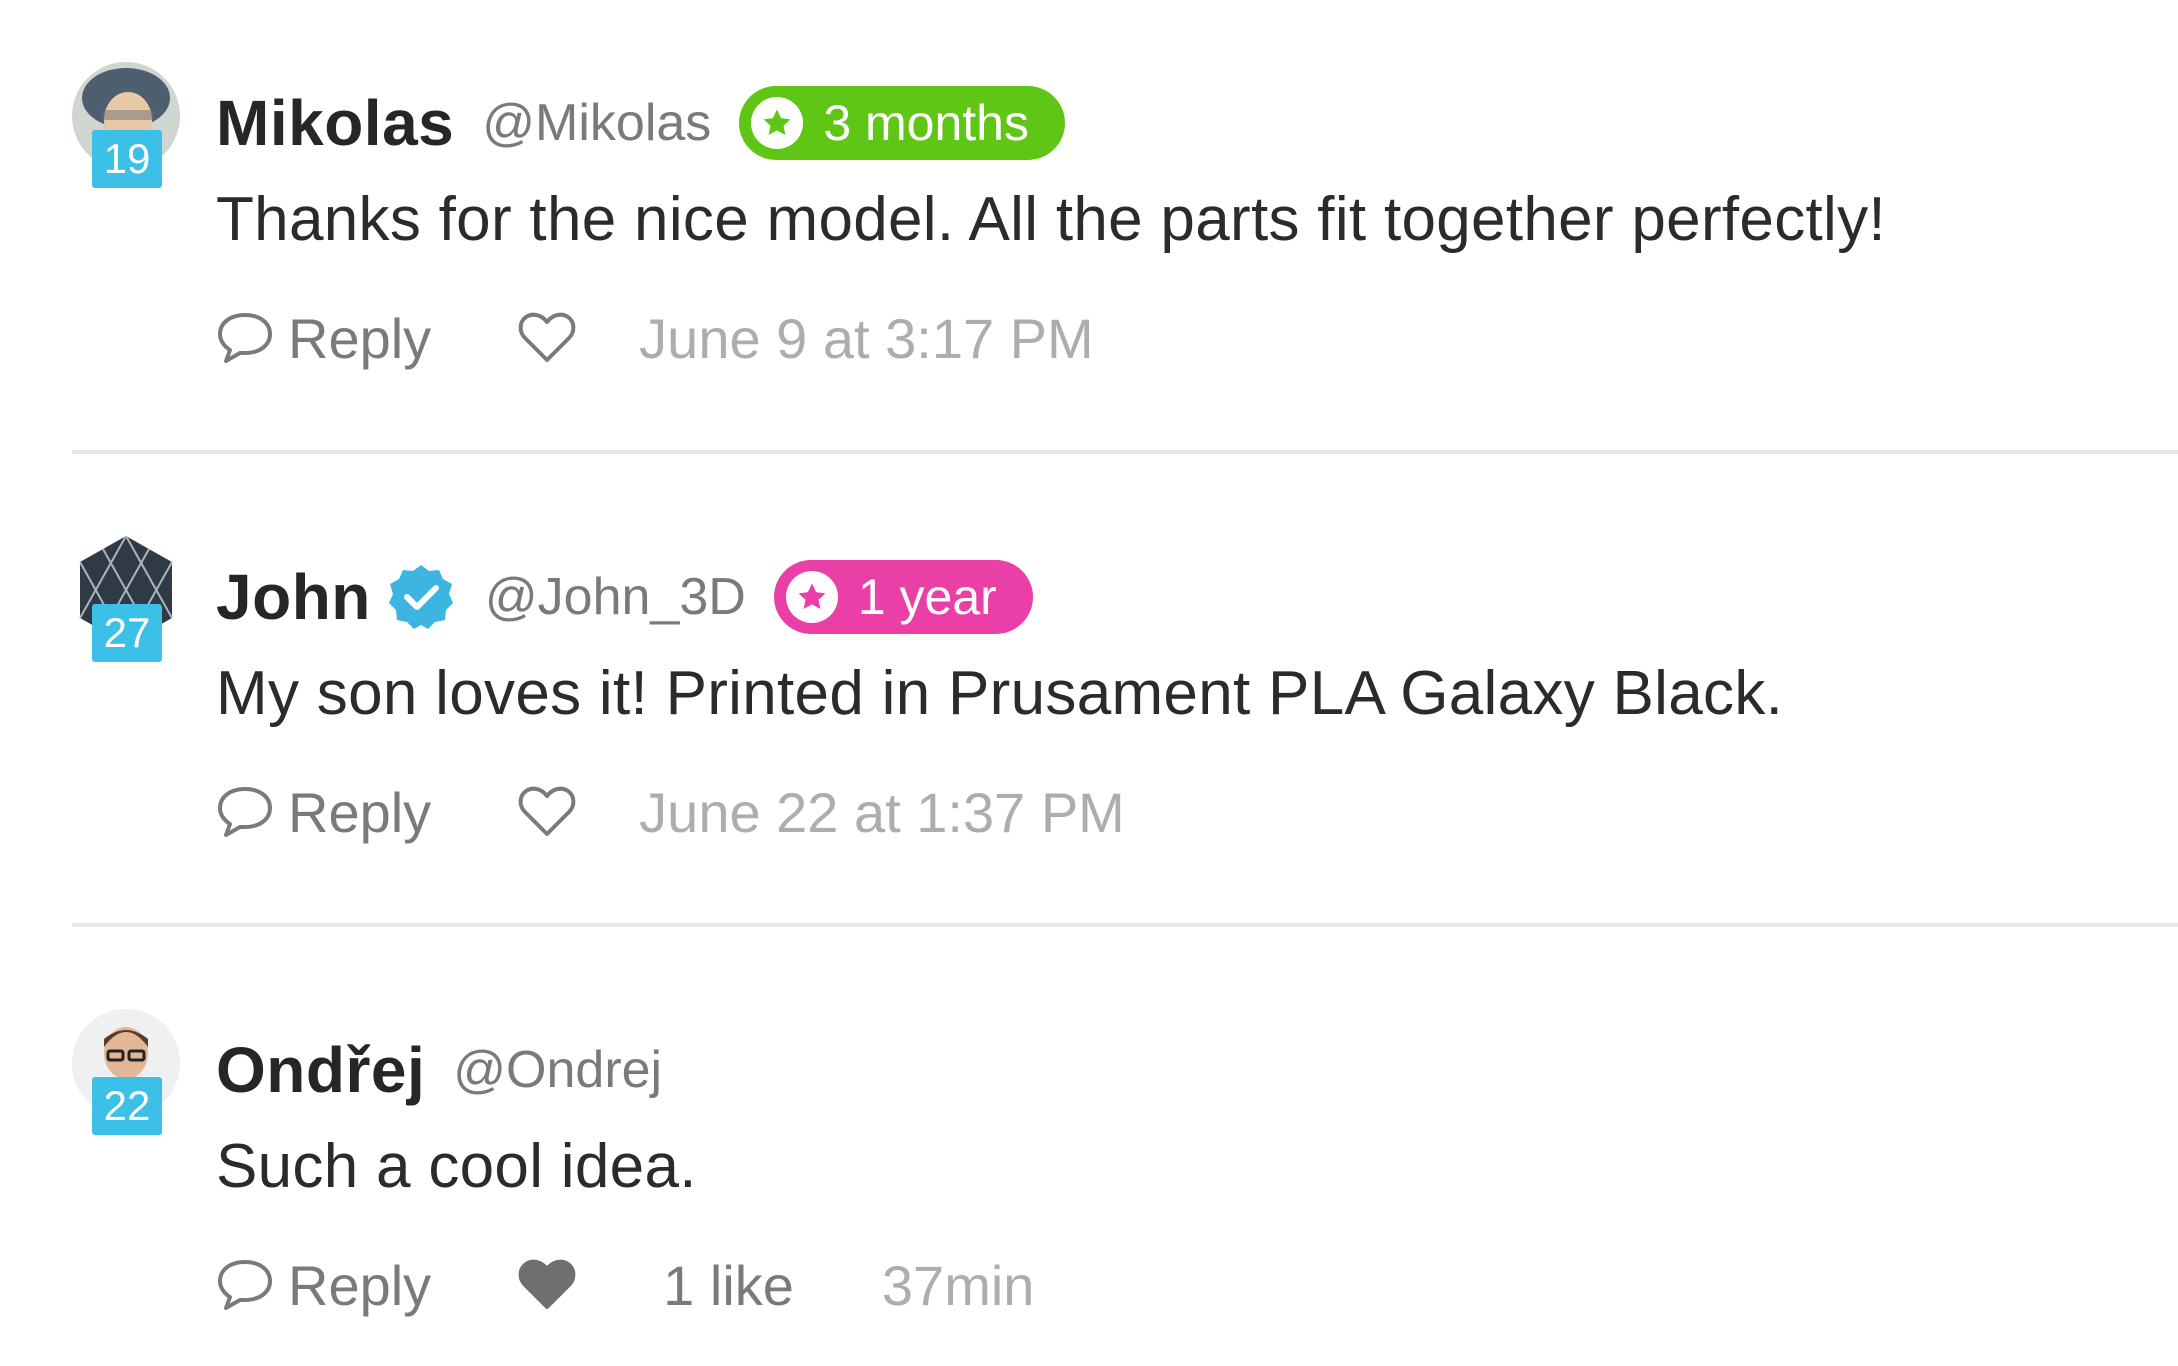 The width and height of the screenshot is (2178, 1366). I want to click on tenure-label: 3 months, so click(926, 123).